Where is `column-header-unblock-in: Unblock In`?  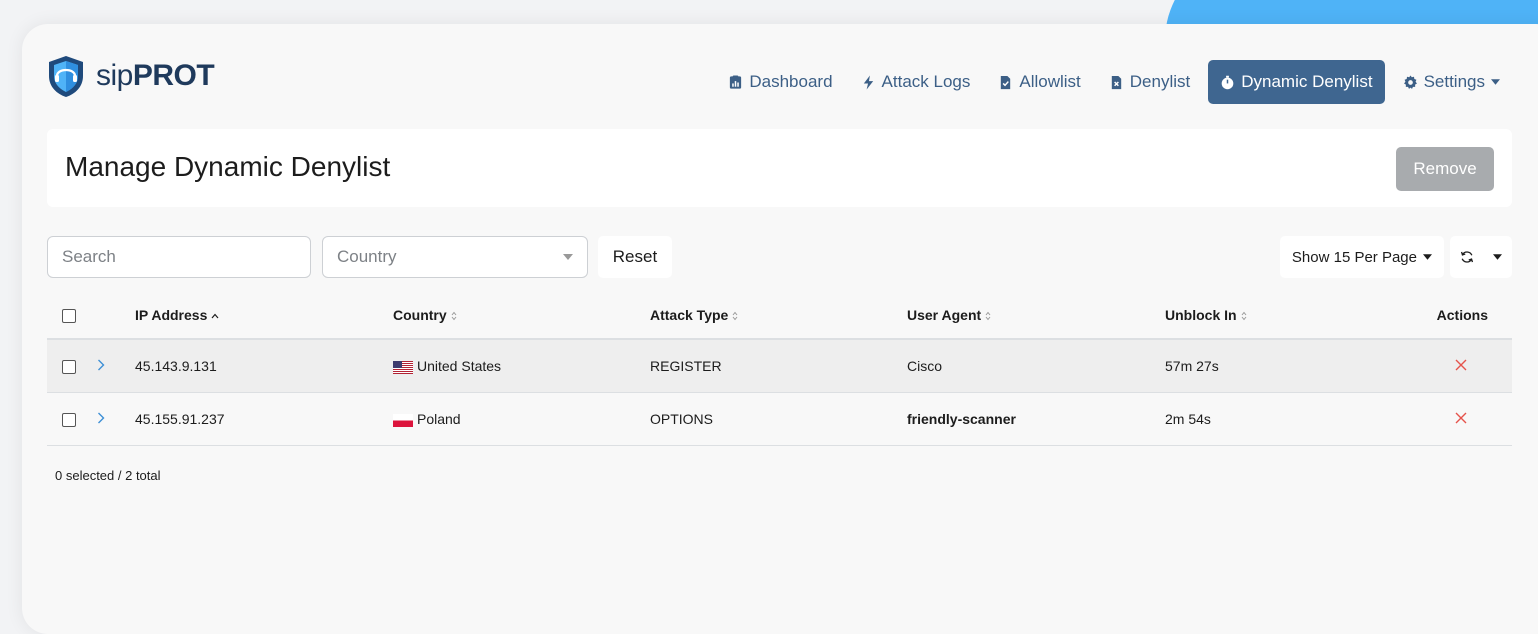 column-header-unblock-in: Unblock In is located at coordinates (1292, 316).